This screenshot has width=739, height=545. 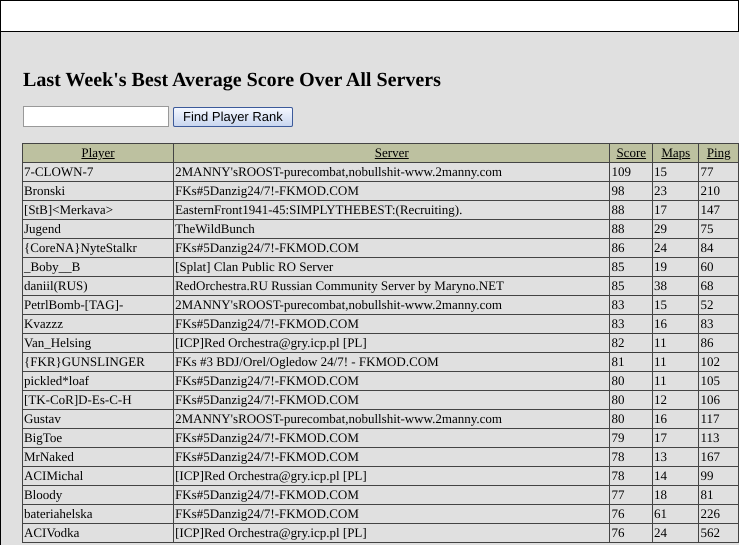 I want to click on table-cell: 79, so click(x=631, y=438).